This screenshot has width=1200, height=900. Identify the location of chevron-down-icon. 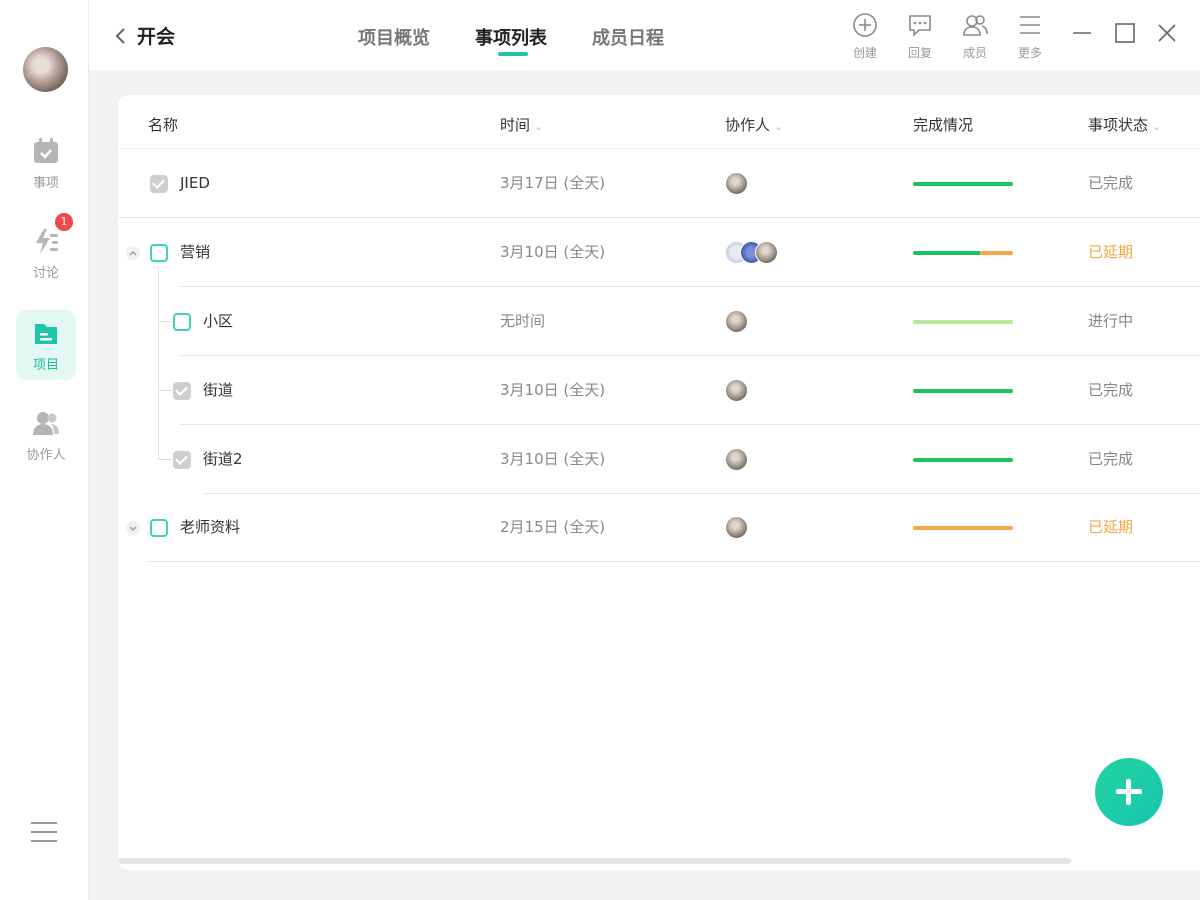
(133, 528).